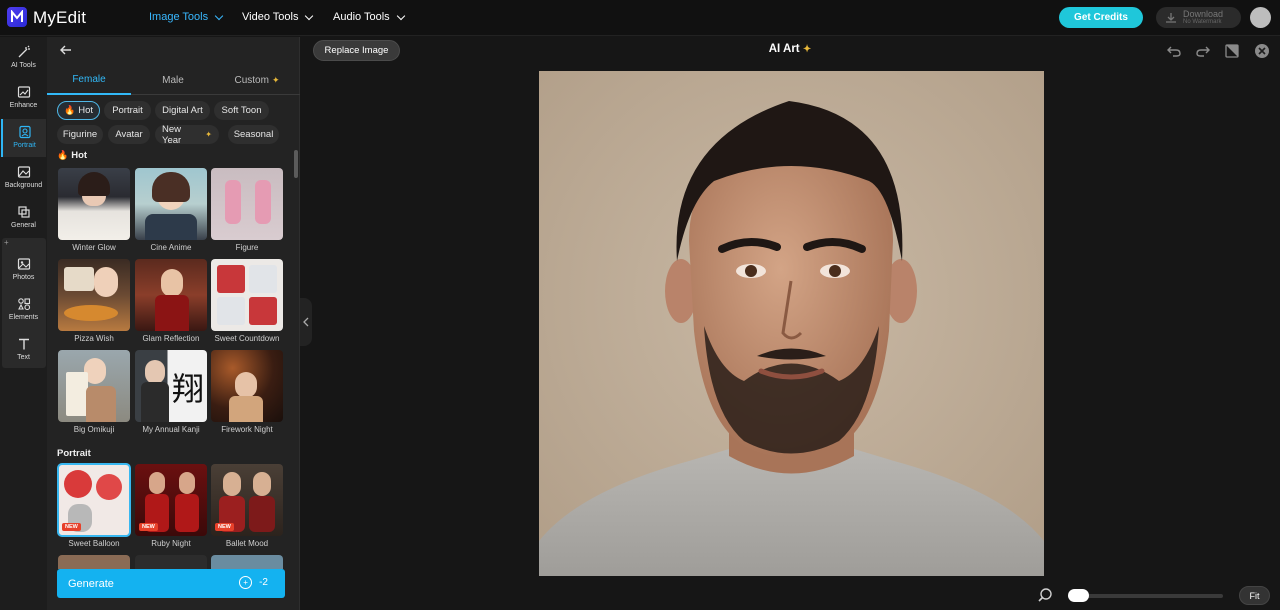 This screenshot has width=1280, height=610. I want to click on rail-item-ai-tools: AI Tools, so click(23, 58).